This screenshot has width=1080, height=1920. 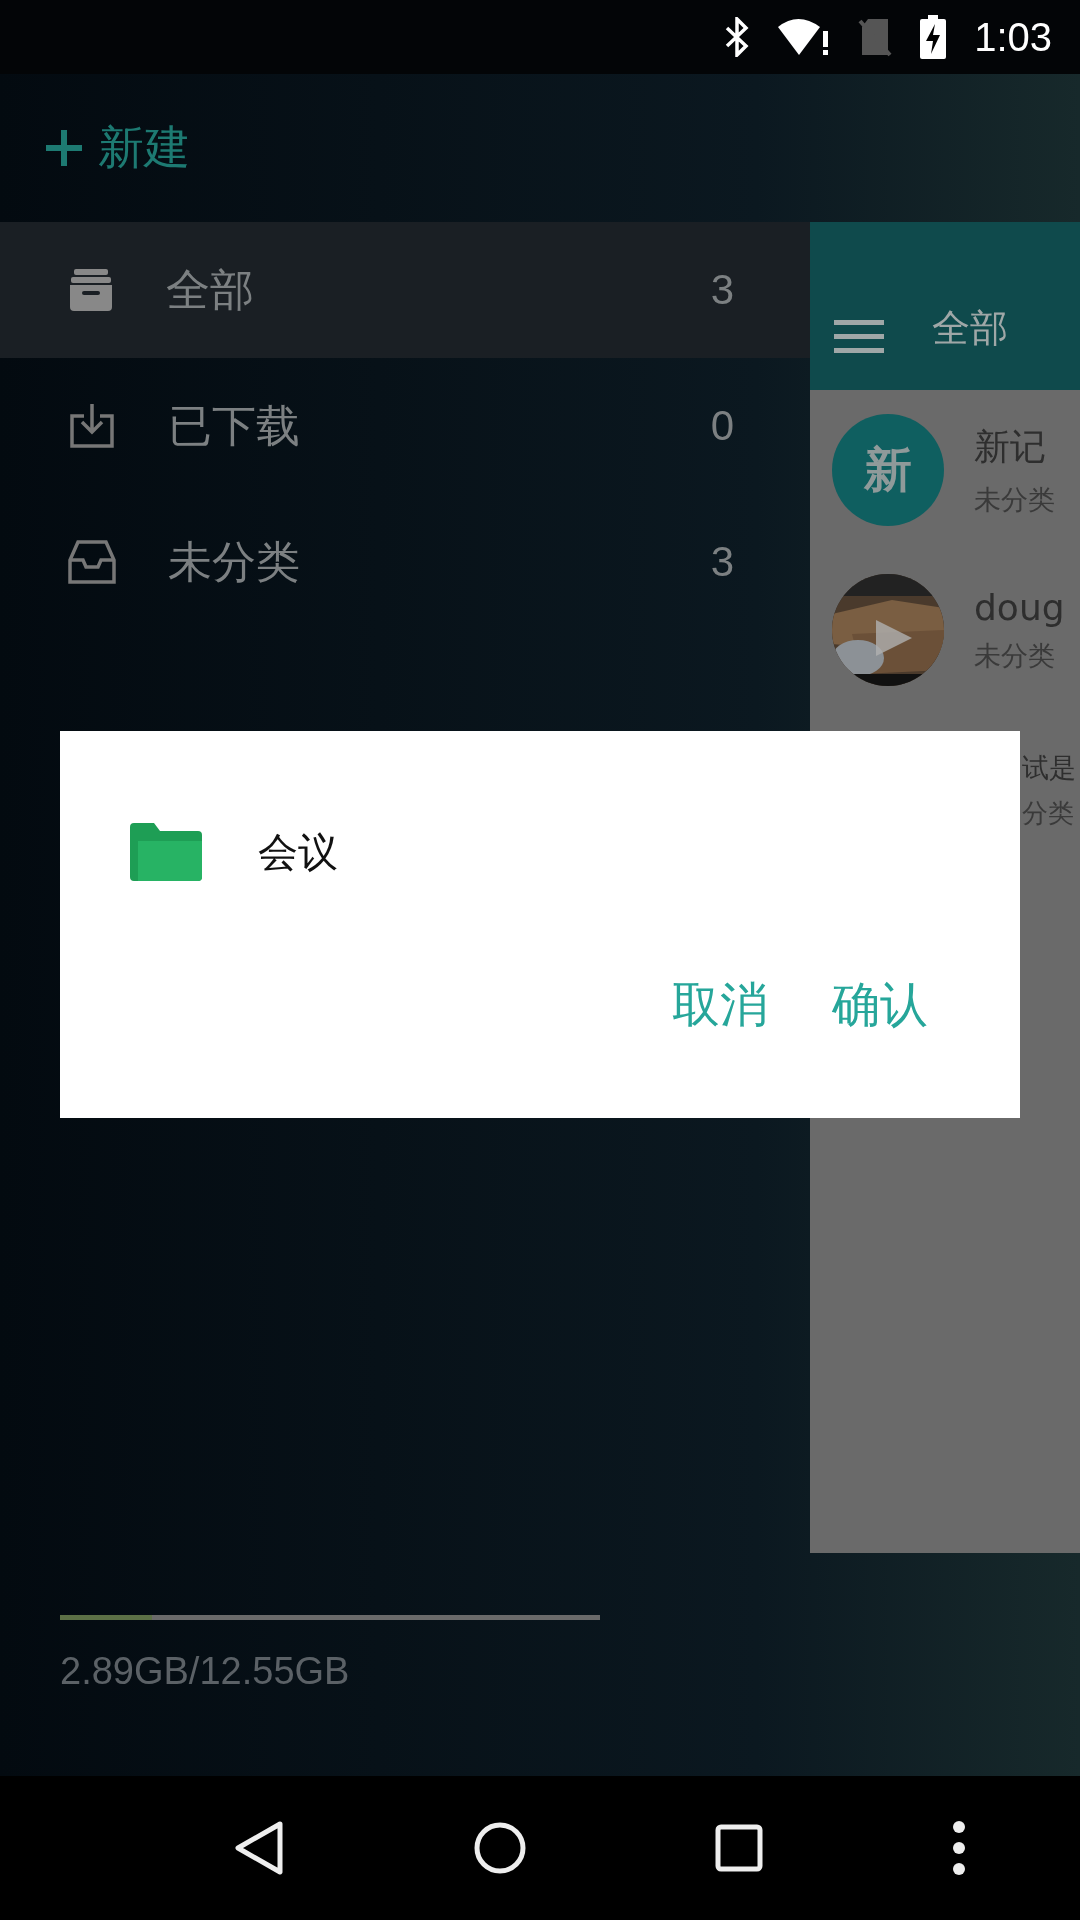 What do you see at coordinates (880, 1005) in the screenshot?
I see `dialog-button: 确认` at bounding box center [880, 1005].